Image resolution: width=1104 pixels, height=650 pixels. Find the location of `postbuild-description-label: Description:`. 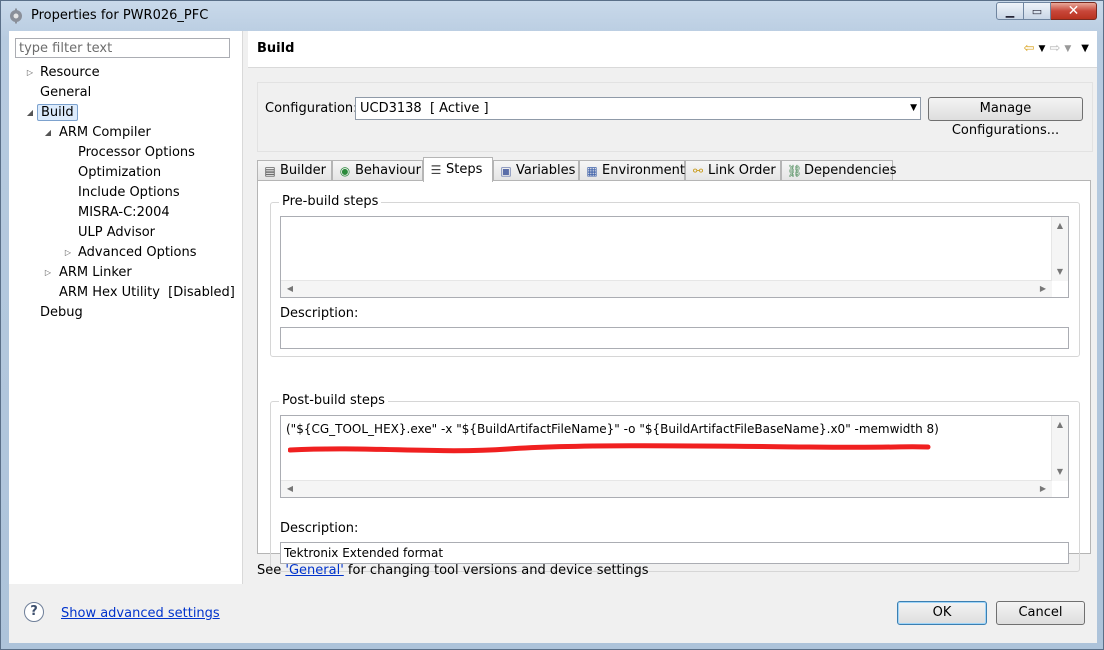

postbuild-description-label: Description: is located at coordinates (319, 528).